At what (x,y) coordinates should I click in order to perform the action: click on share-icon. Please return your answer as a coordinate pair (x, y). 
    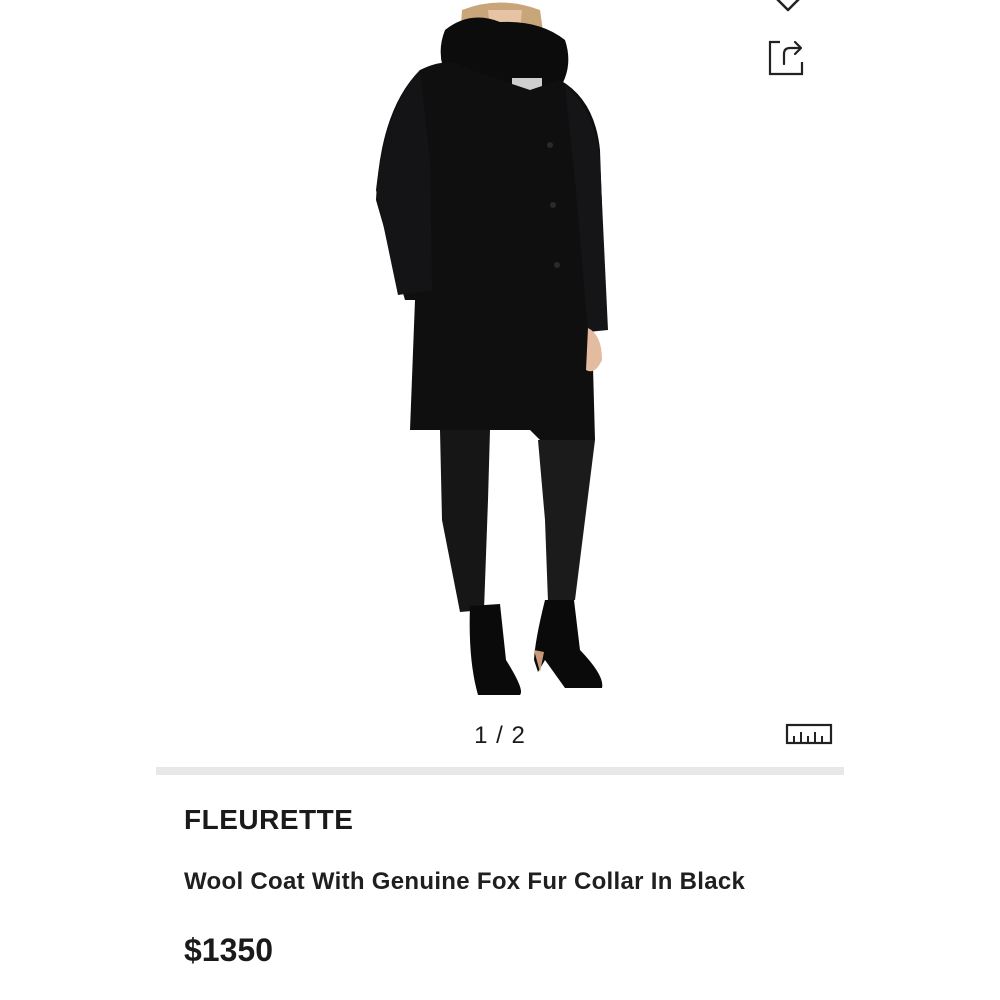
    Looking at the image, I should click on (786, 58).